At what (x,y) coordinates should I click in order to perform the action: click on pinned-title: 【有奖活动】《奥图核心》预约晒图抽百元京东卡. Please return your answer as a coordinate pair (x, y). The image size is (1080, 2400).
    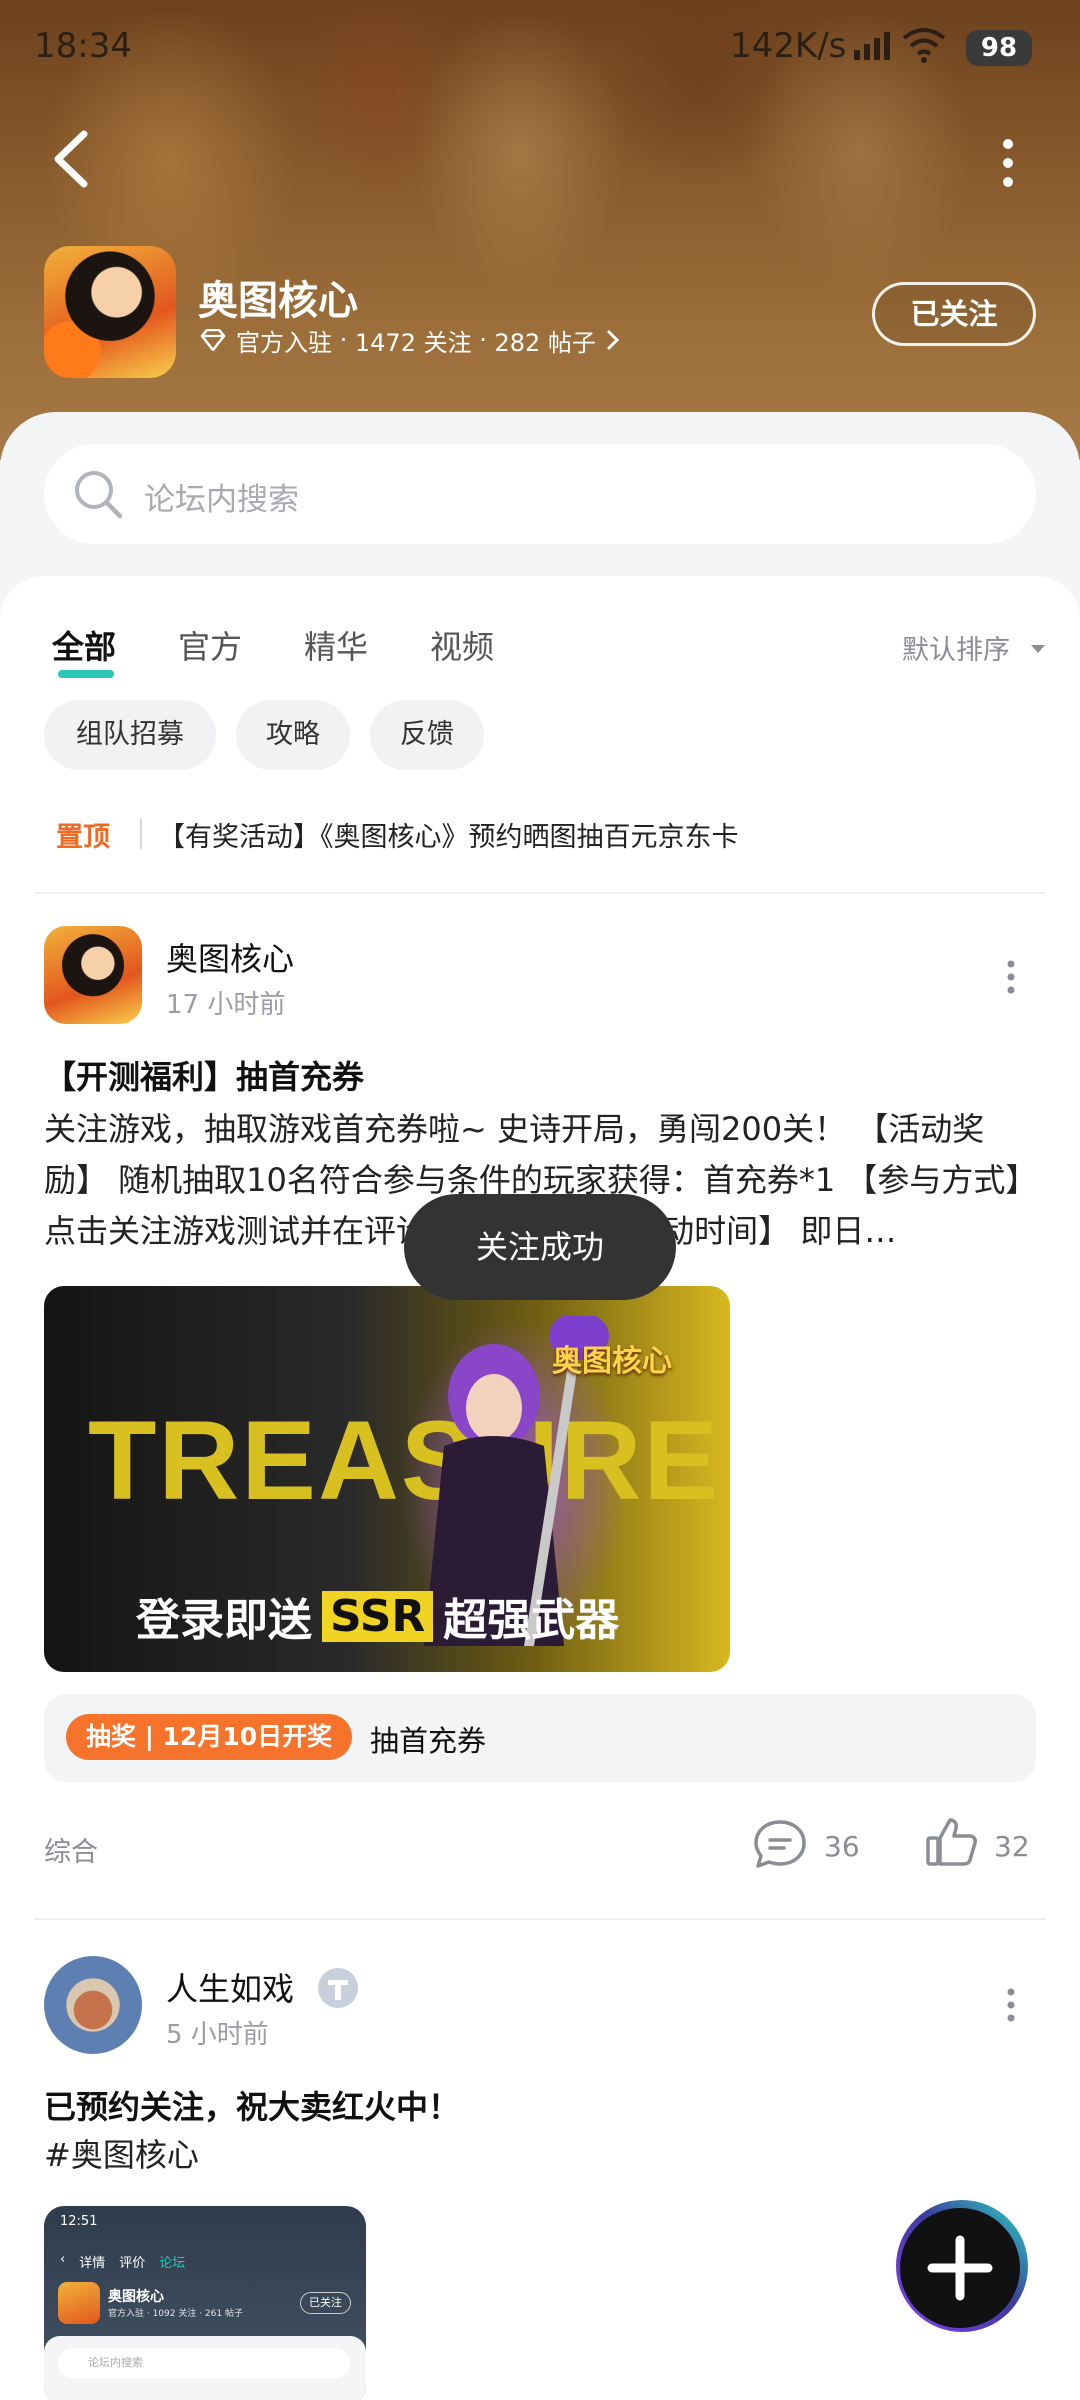
    Looking at the image, I should click on (448, 837).